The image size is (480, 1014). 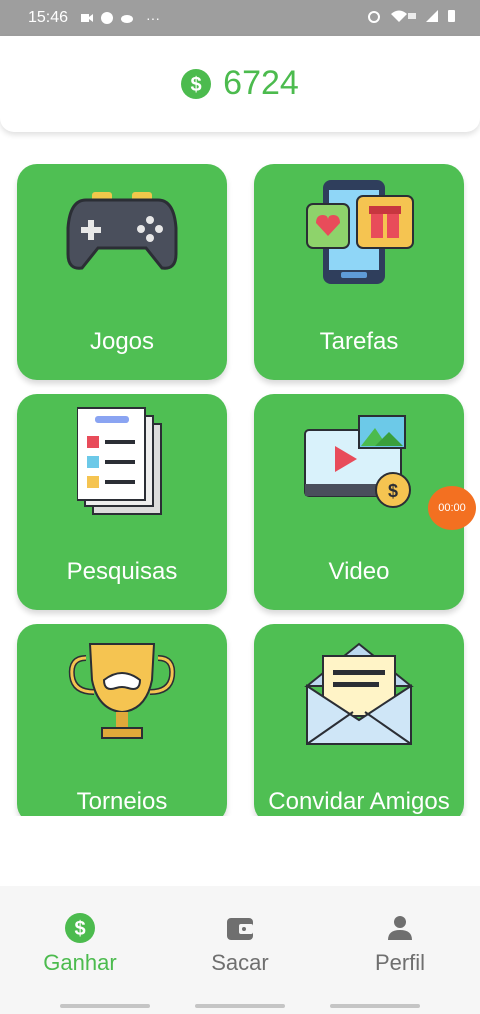 I want to click on person-icon, so click(x=400, y=928).